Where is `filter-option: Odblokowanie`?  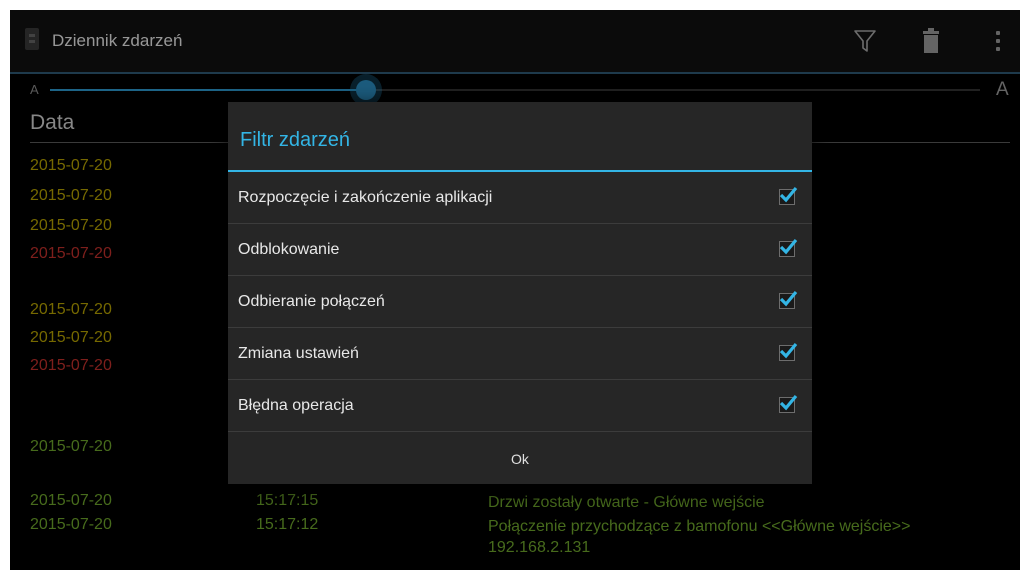 filter-option: Odblokowanie is located at coordinates (520, 250).